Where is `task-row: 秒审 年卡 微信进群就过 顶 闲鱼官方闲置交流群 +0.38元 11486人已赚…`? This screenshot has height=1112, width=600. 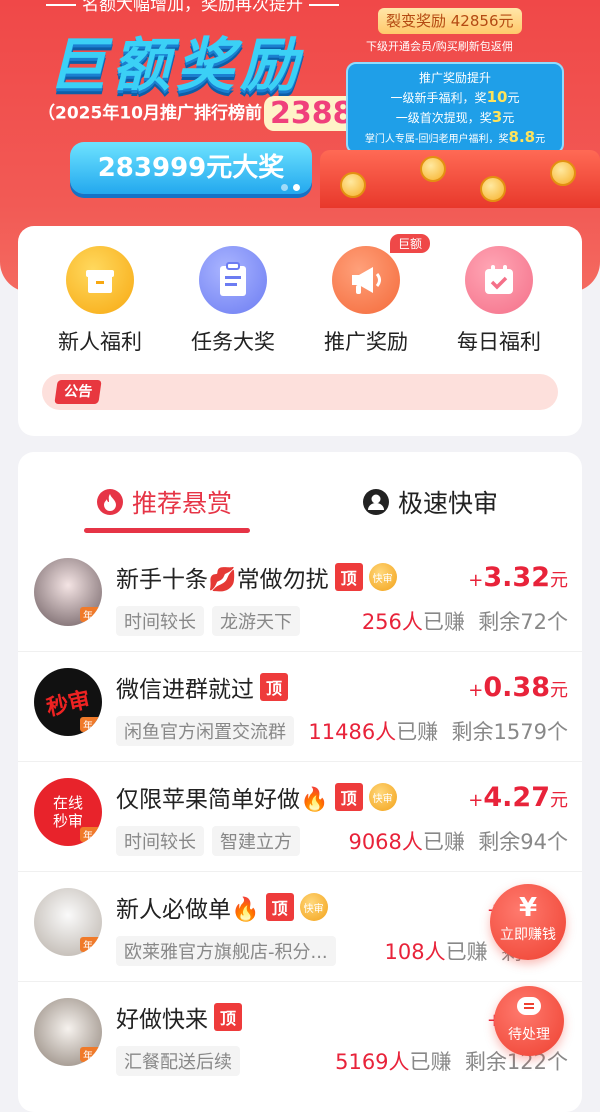 task-row: 秒审 年卡 微信进群就过 顶 闲鱼官方闲置交流群 +0.38元 11486人已赚… is located at coordinates (300, 707).